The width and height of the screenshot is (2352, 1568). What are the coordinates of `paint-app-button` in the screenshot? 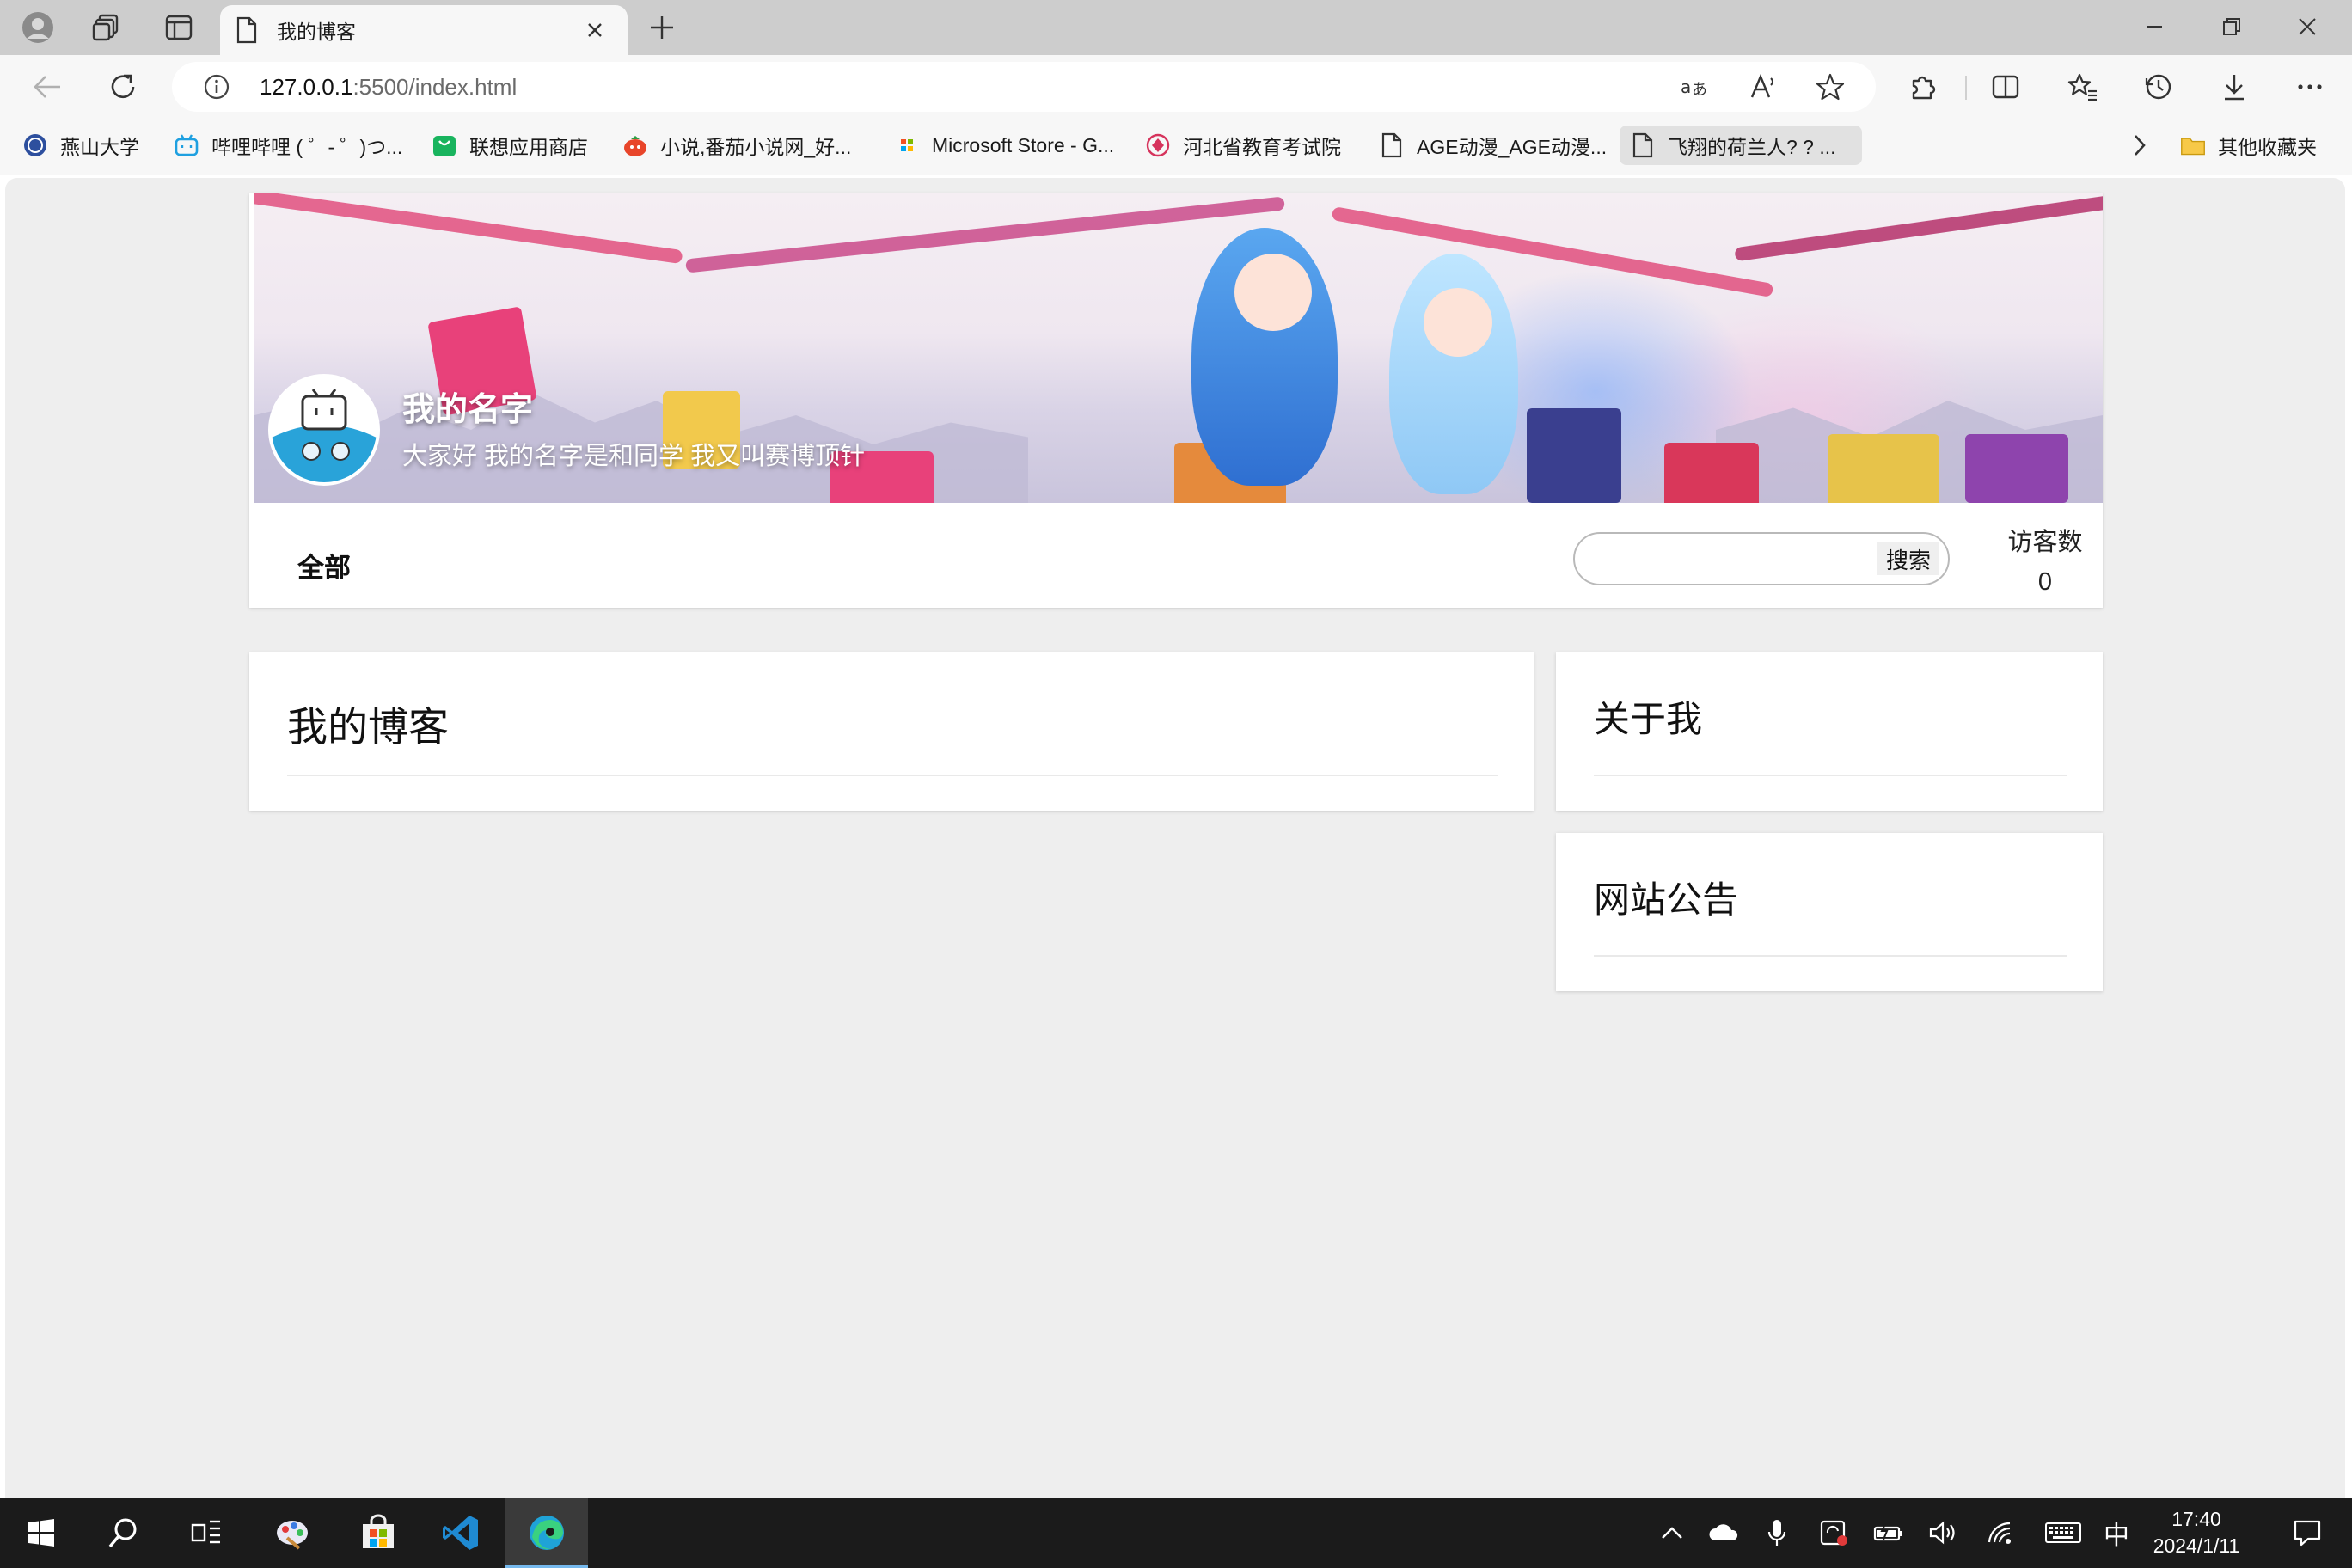 It's located at (292, 1533).